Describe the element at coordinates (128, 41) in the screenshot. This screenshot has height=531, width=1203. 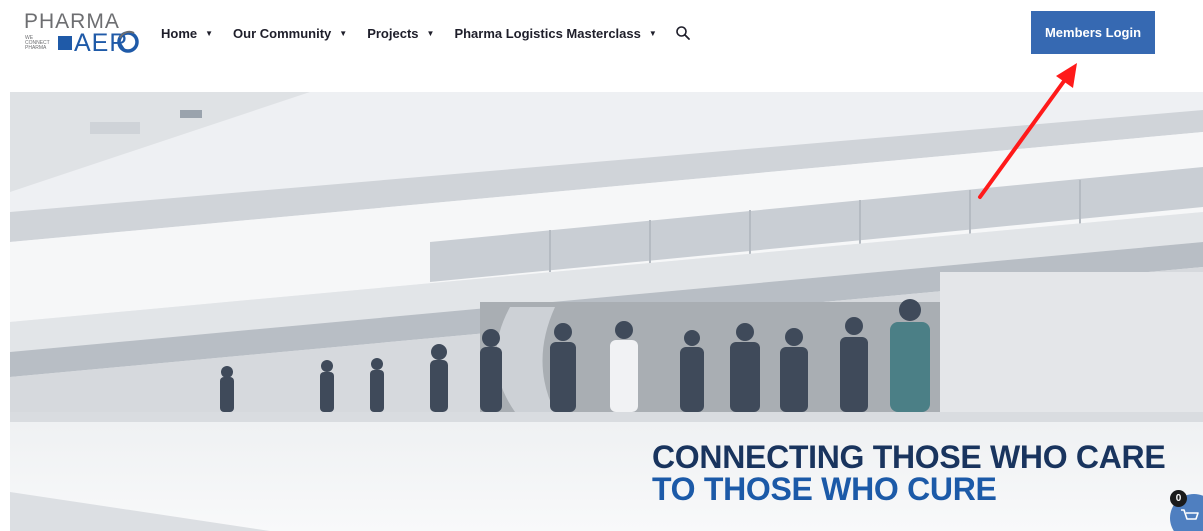
I see `logo-globe-icon` at that location.